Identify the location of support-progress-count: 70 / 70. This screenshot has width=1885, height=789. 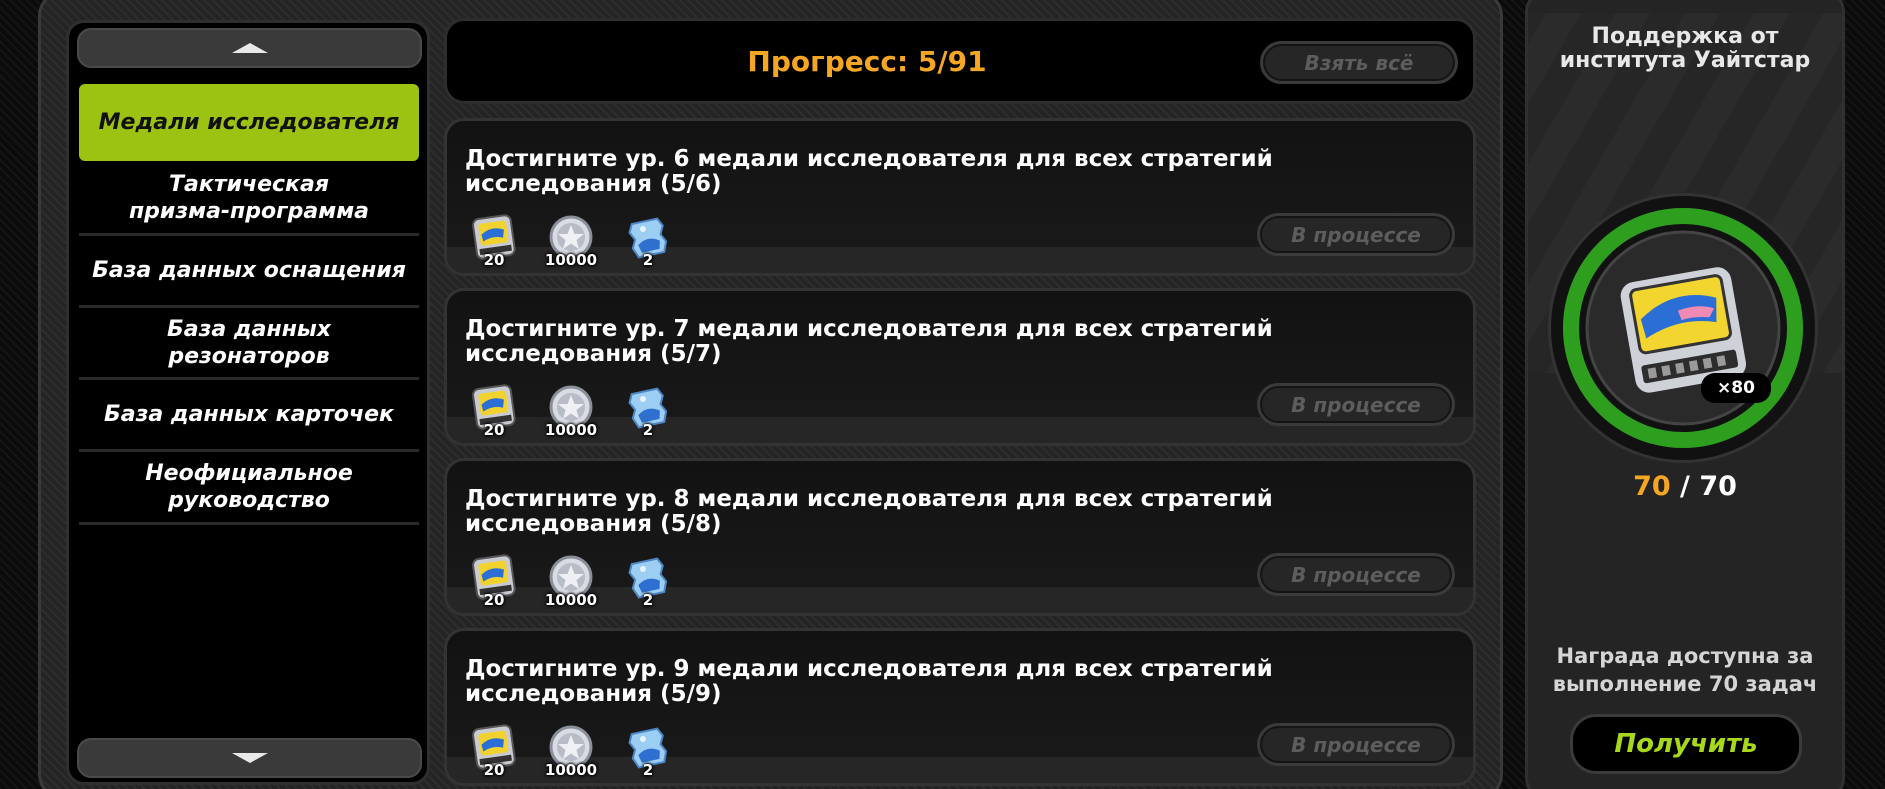
(1685, 486).